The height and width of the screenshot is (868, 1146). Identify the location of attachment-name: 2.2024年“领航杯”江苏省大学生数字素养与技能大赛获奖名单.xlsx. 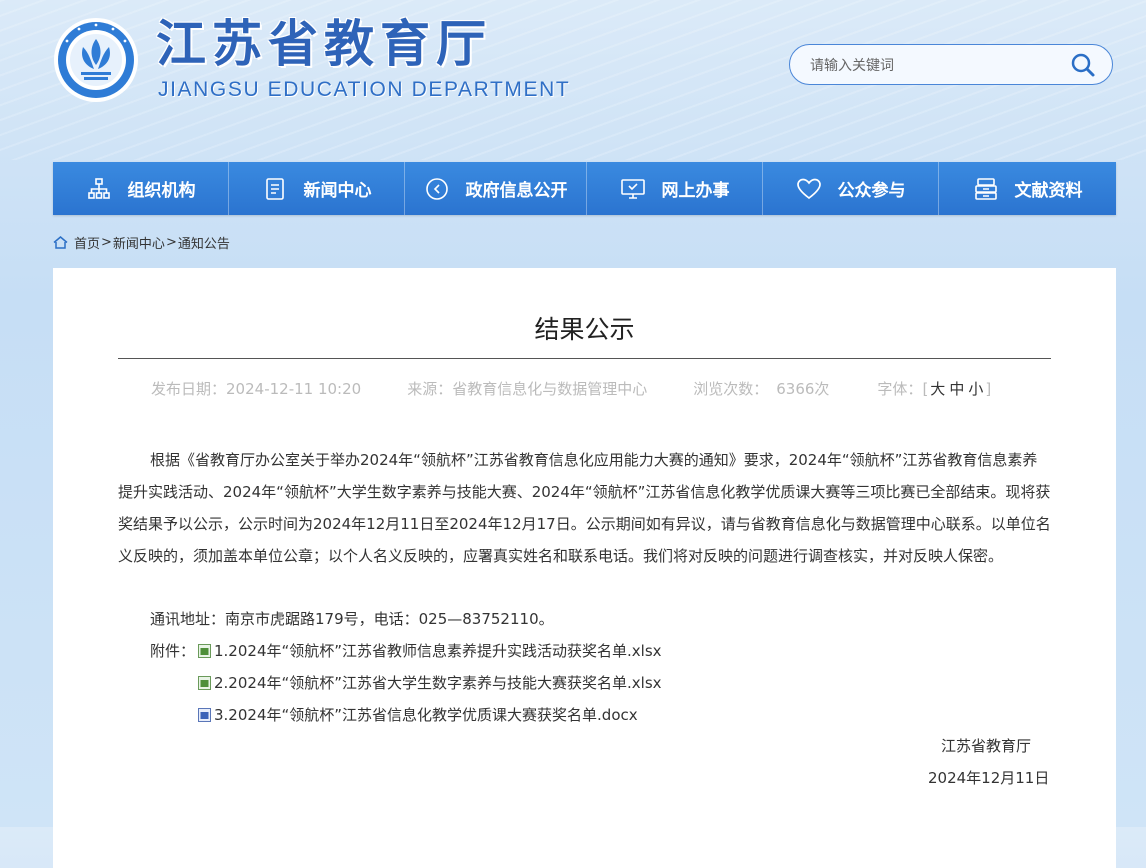
(438, 683).